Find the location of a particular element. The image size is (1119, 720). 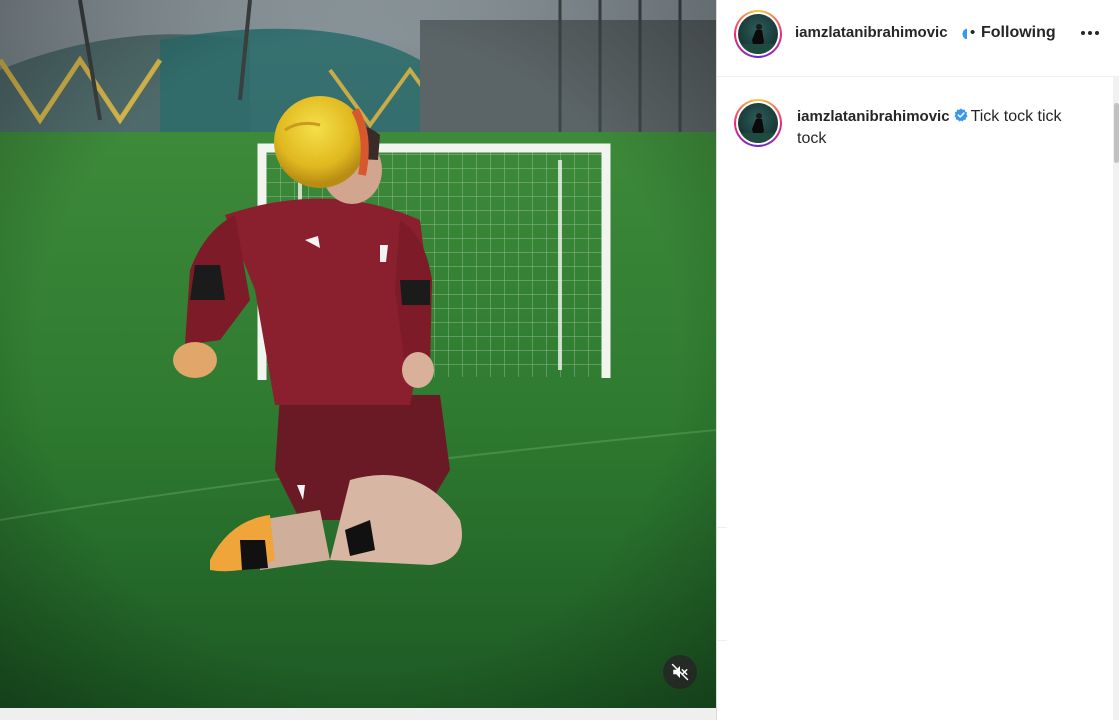

caption-username: iamzlatanibrahimovic is located at coordinates (873, 116).